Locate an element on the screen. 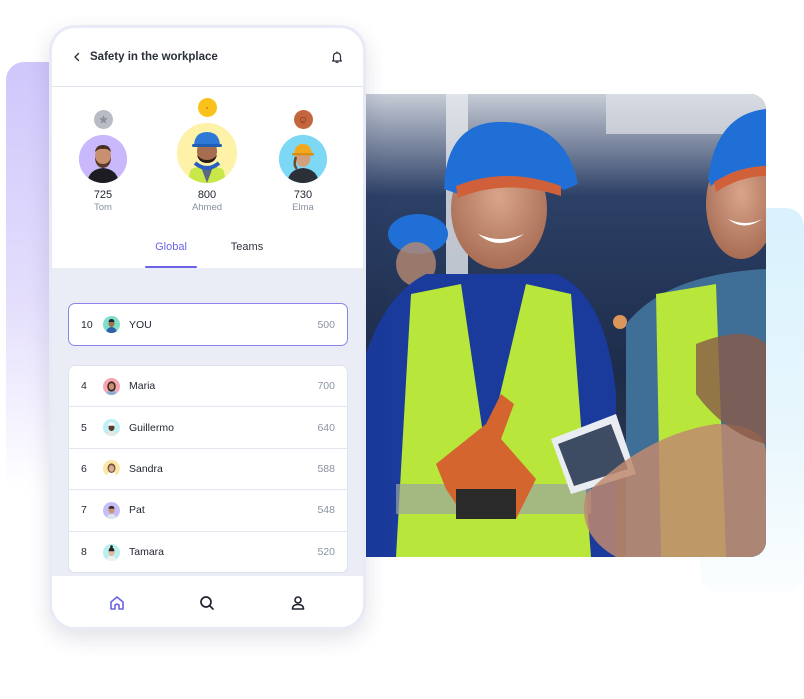  rank-number: 7 is located at coordinates (84, 510).